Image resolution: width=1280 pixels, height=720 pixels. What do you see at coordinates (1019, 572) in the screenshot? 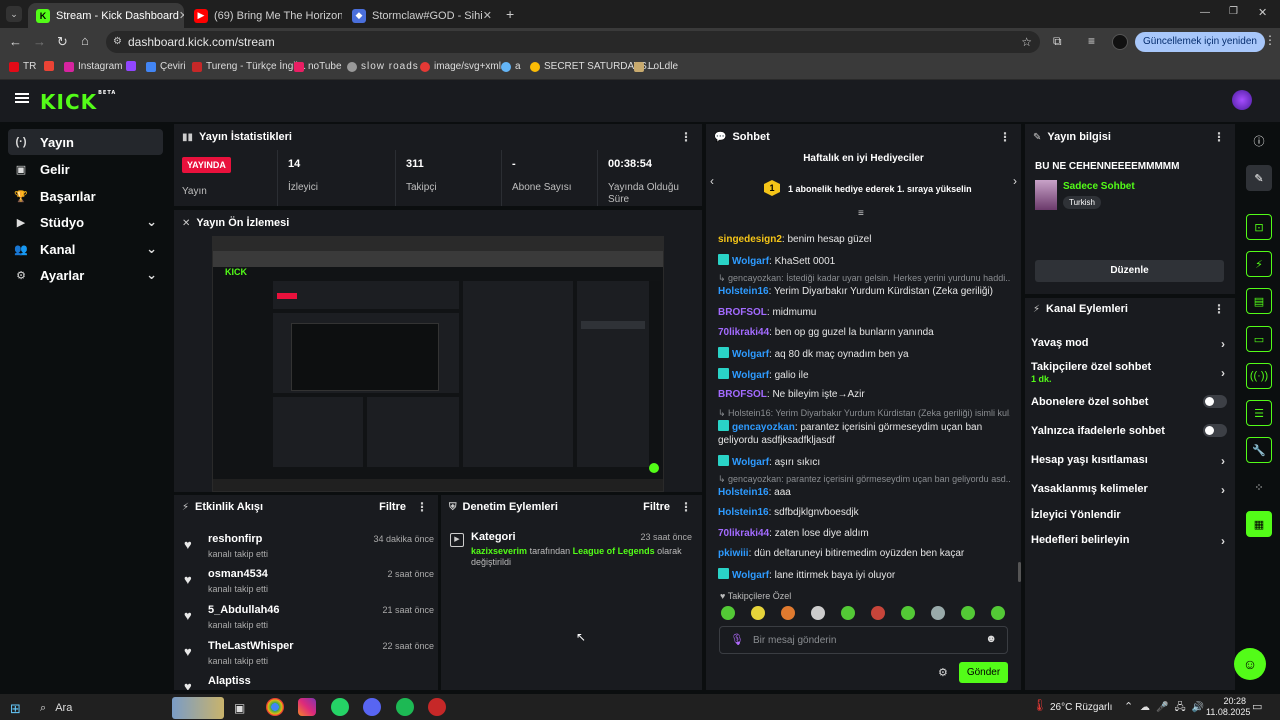
I see `chat-scrollbar` at bounding box center [1019, 572].